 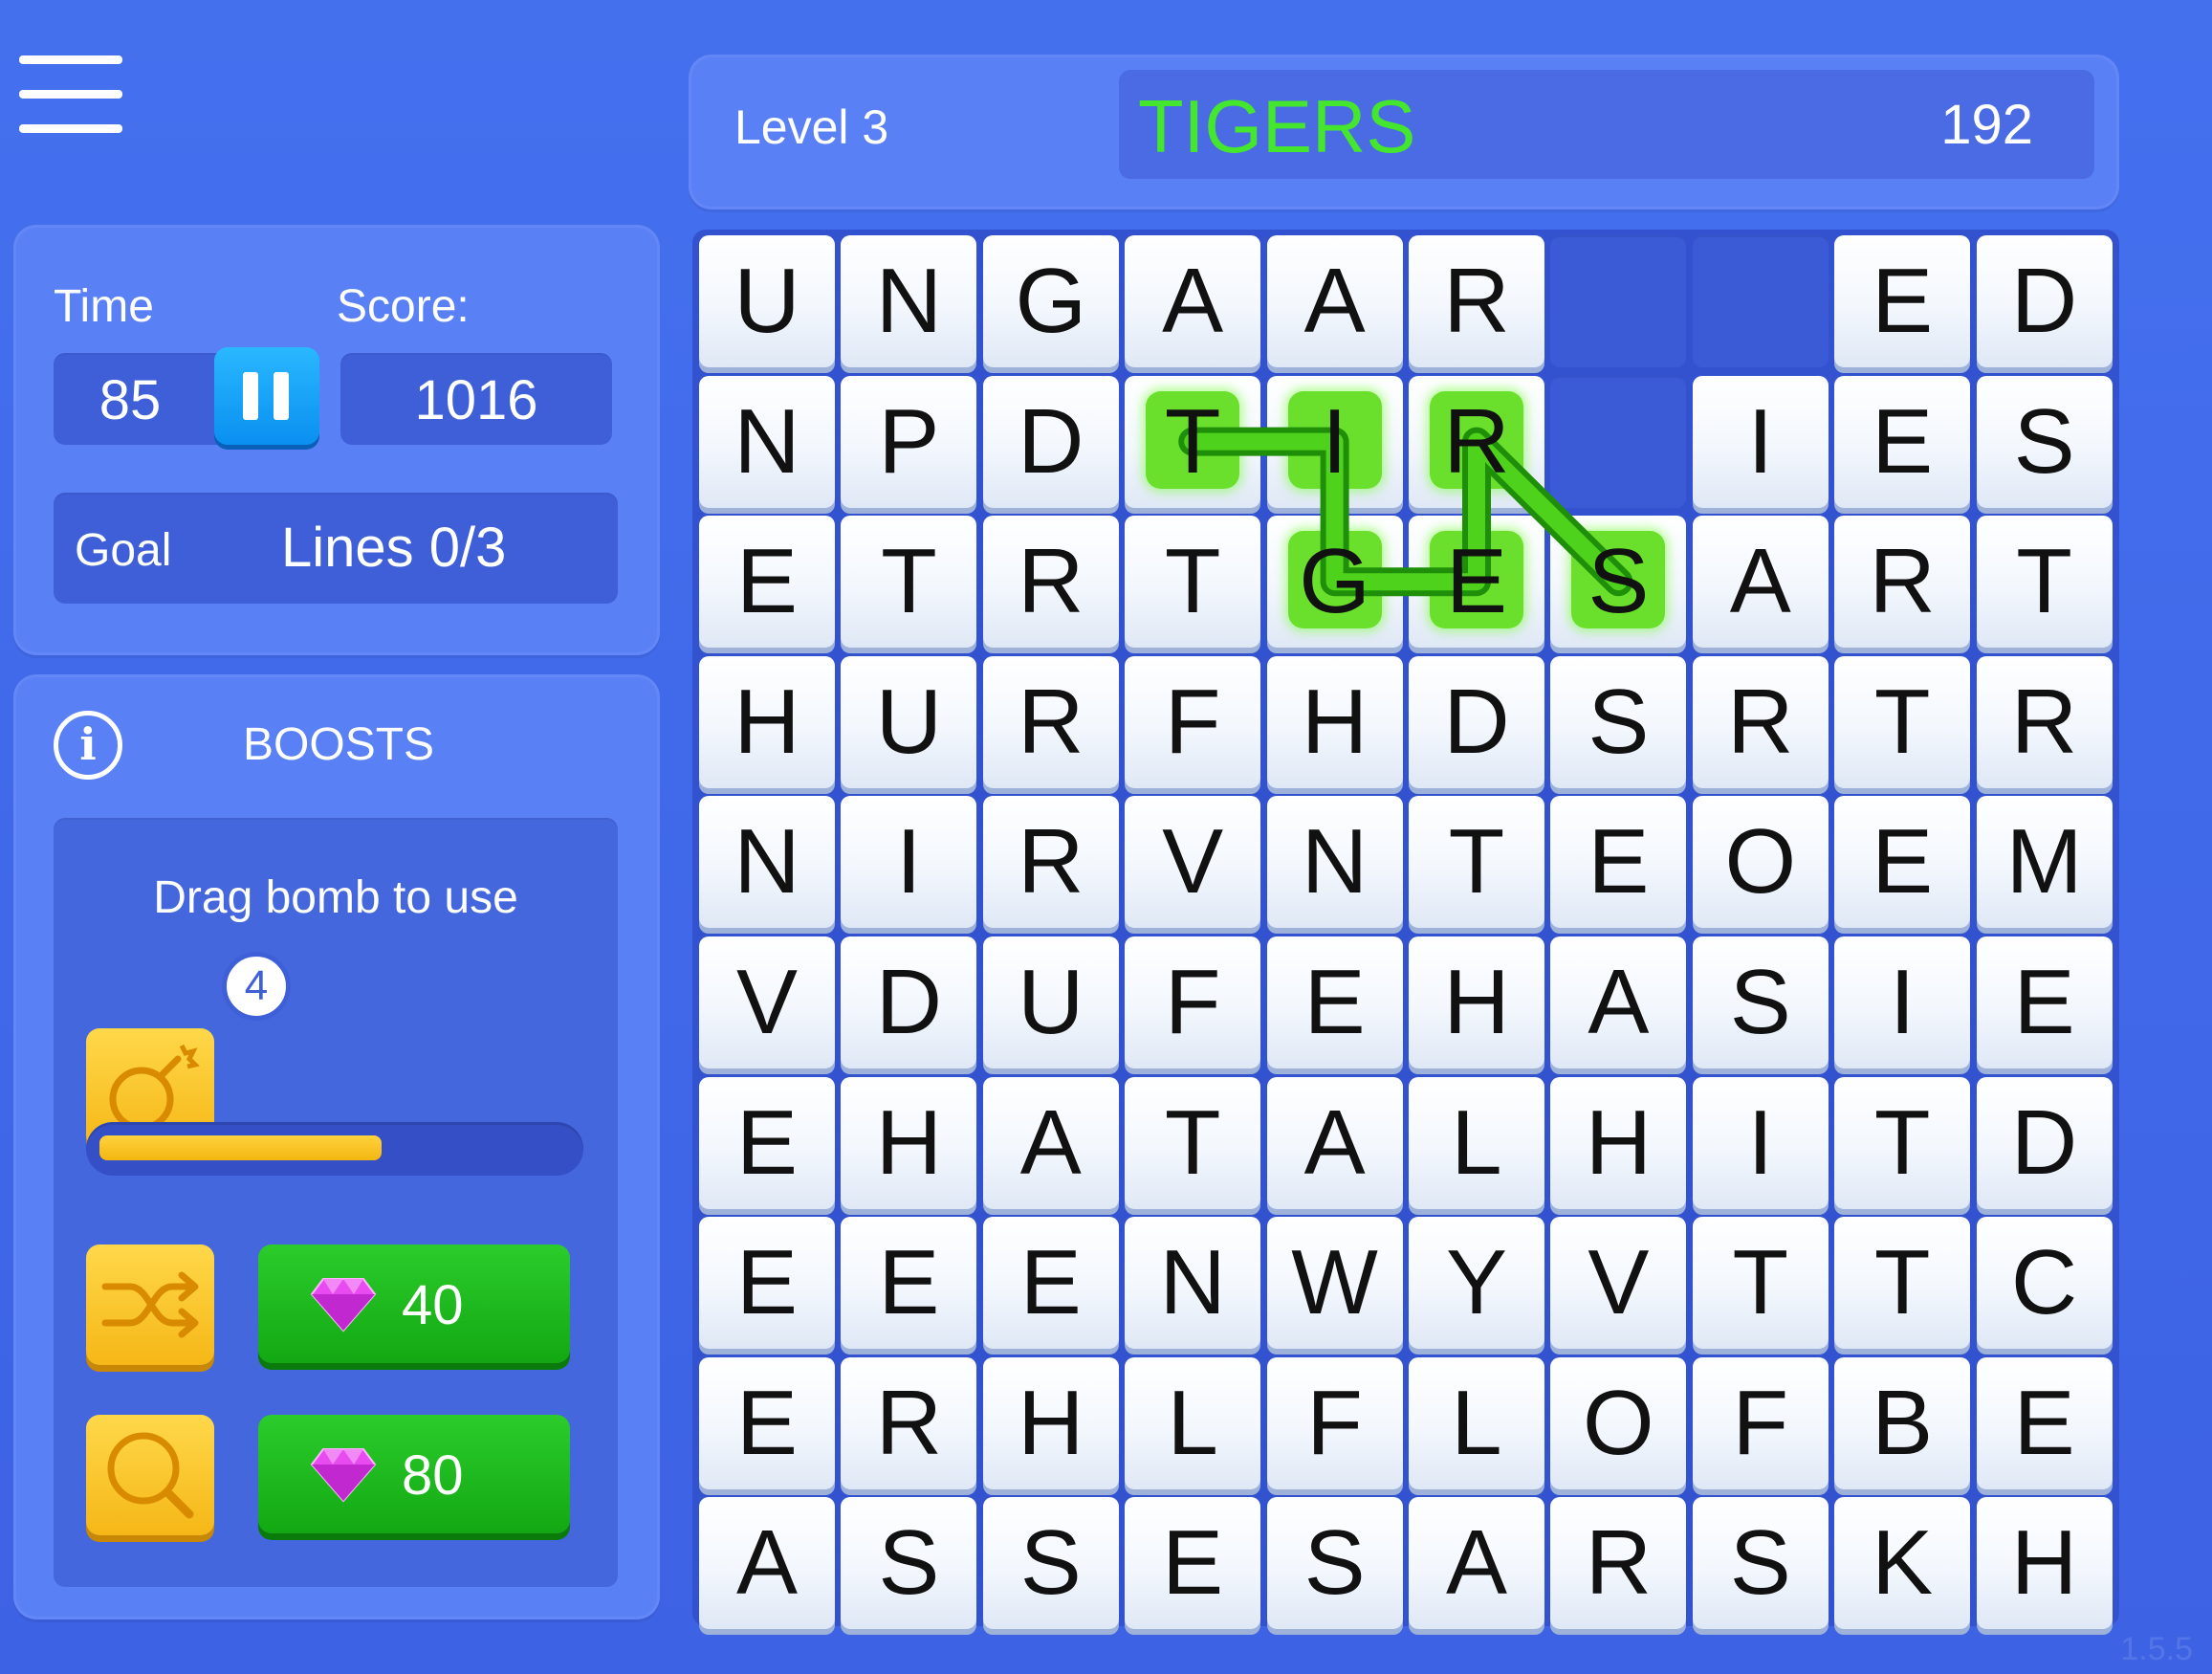 I want to click on letter-tile: M, so click(x=2045, y=862).